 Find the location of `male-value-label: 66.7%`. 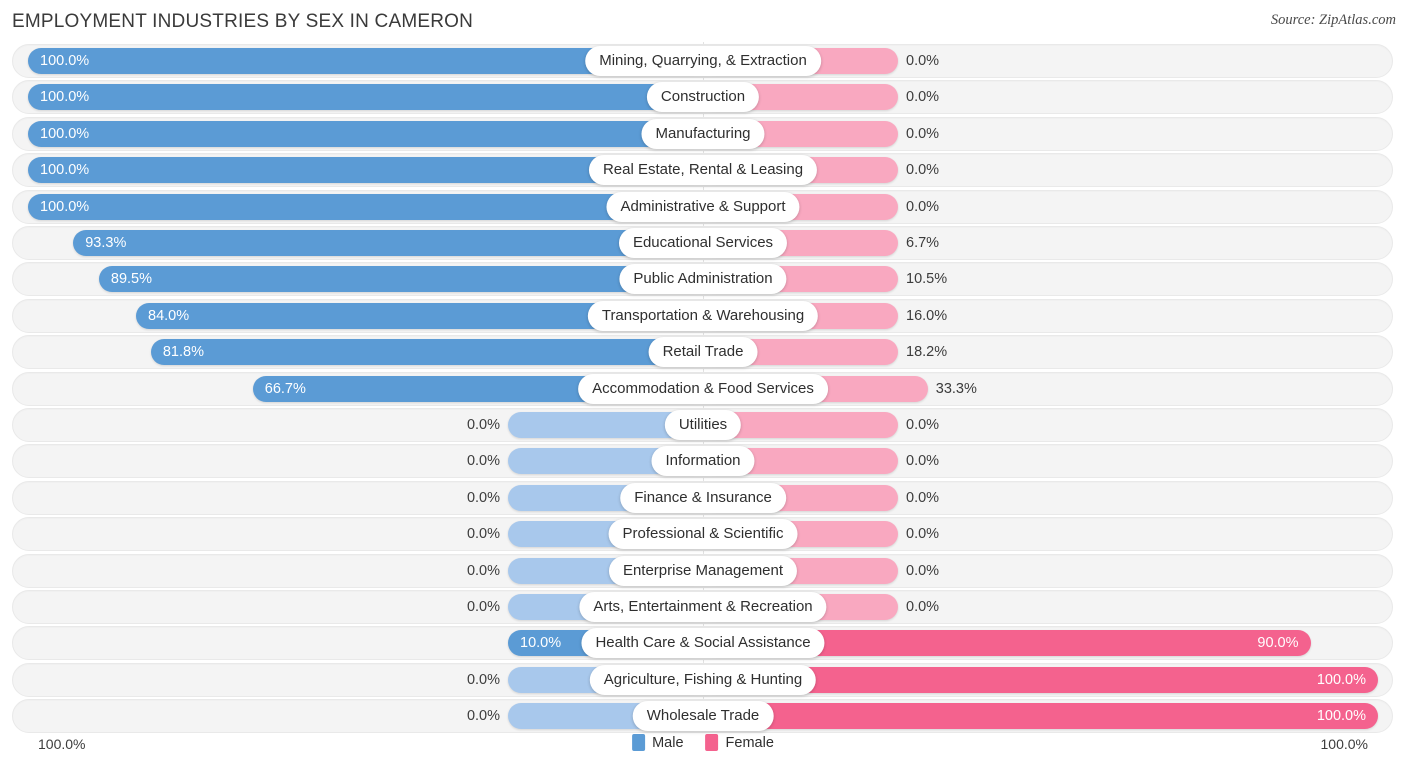

male-value-label: 66.7% is located at coordinates (285, 388).